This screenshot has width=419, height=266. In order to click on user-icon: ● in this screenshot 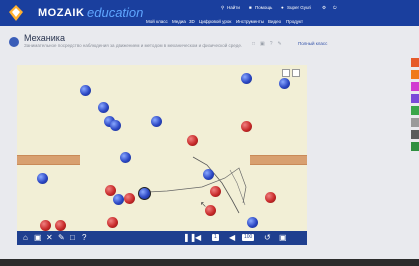, I will do `click(282, 7)`.